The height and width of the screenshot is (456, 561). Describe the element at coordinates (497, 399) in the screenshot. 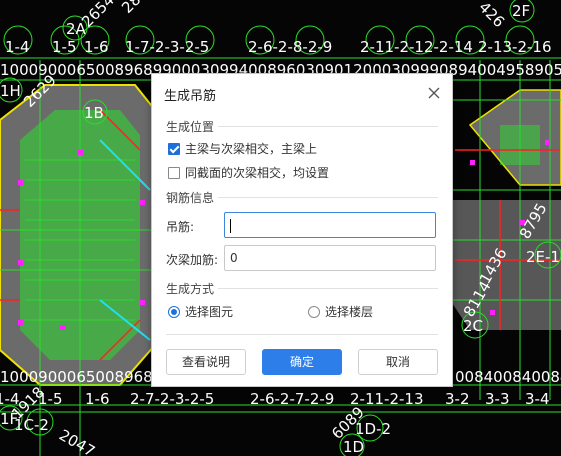

I see `cad-axis-label: 3-3` at that location.